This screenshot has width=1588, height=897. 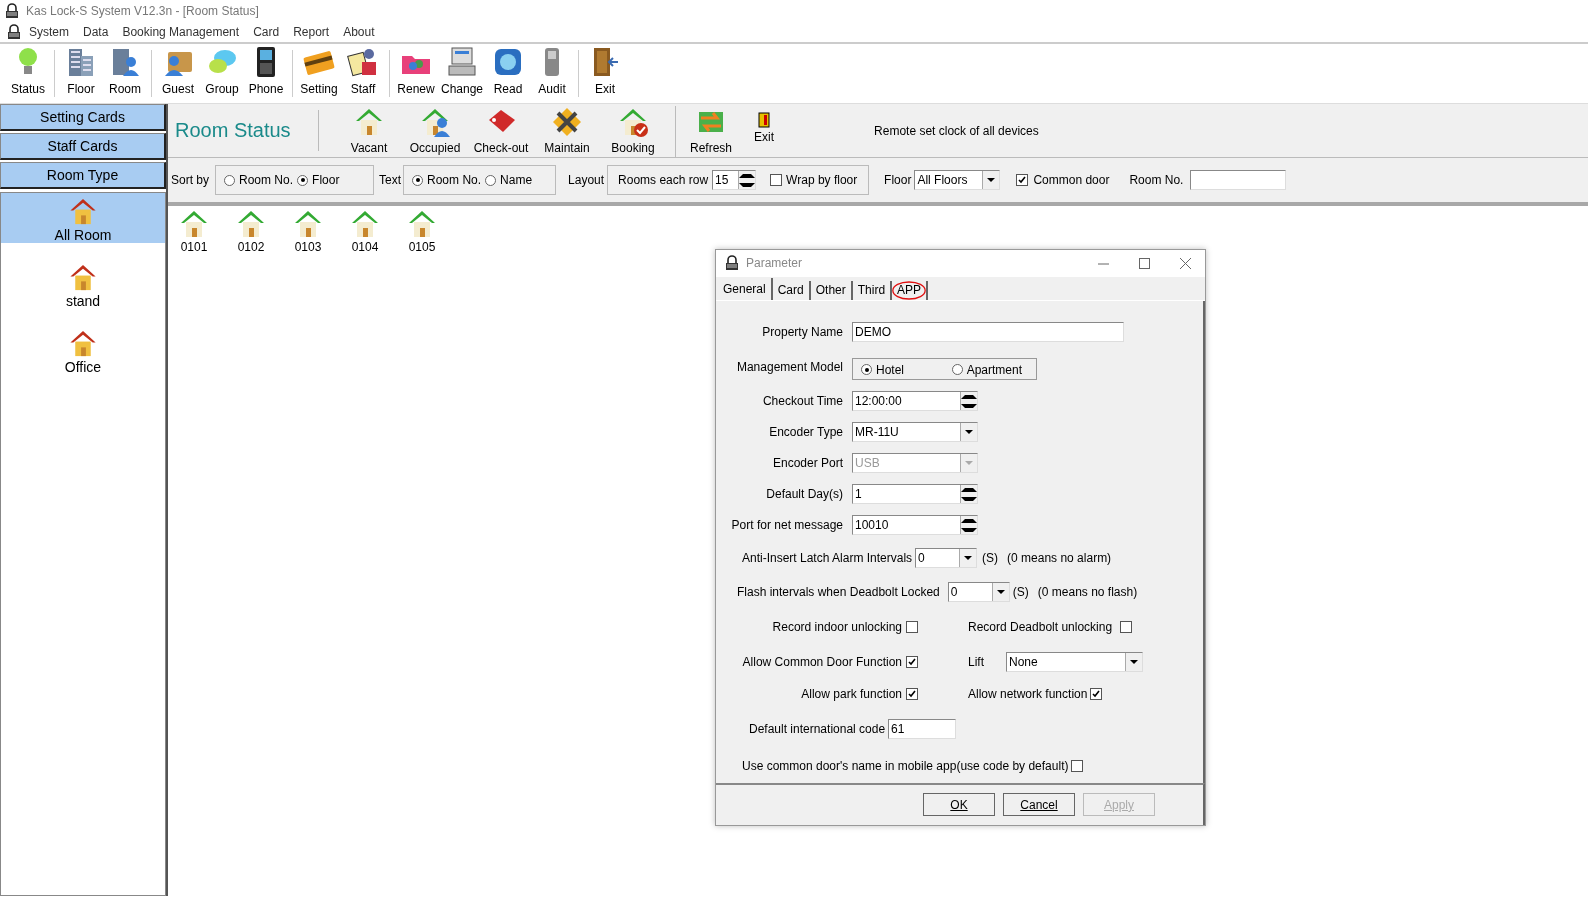 What do you see at coordinates (435, 148) in the screenshot?
I see `legend-label: Occupied` at bounding box center [435, 148].